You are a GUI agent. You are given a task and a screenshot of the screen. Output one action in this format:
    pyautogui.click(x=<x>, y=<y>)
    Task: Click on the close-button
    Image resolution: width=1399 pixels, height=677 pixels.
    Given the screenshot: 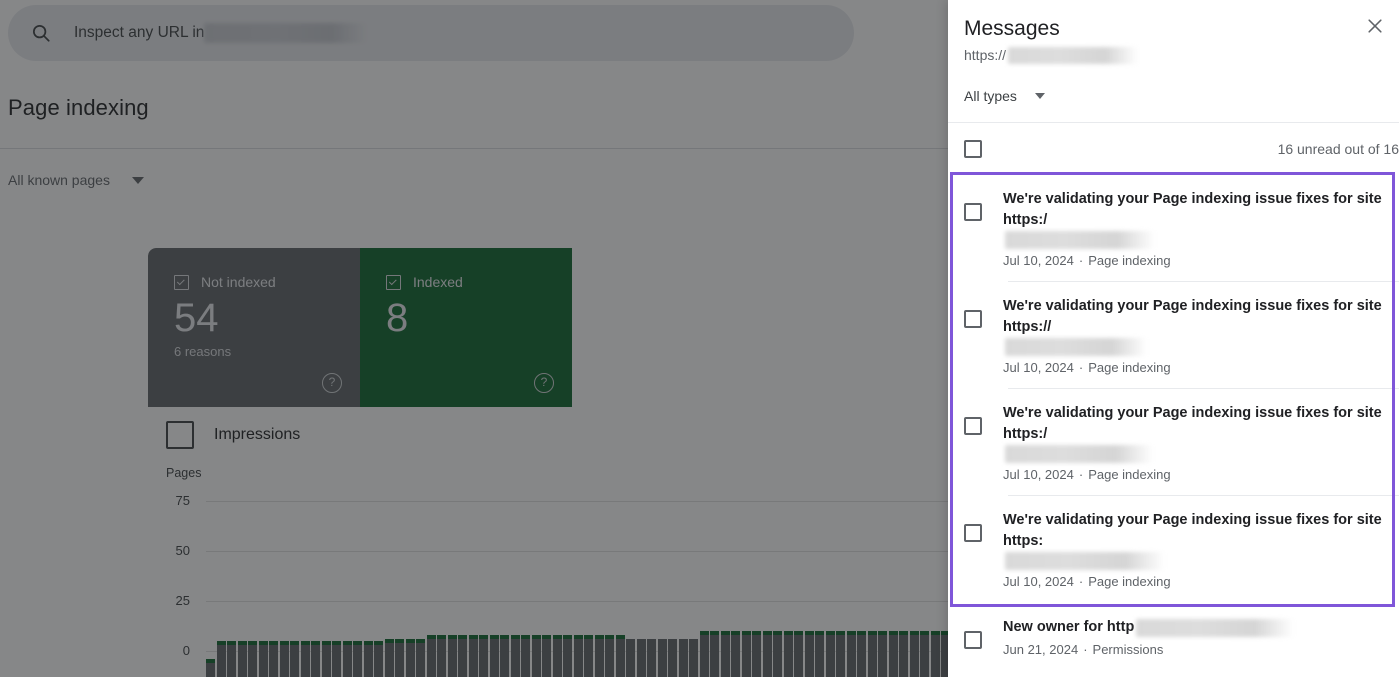 What is the action you would take?
    pyautogui.click(x=1375, y=26)
    